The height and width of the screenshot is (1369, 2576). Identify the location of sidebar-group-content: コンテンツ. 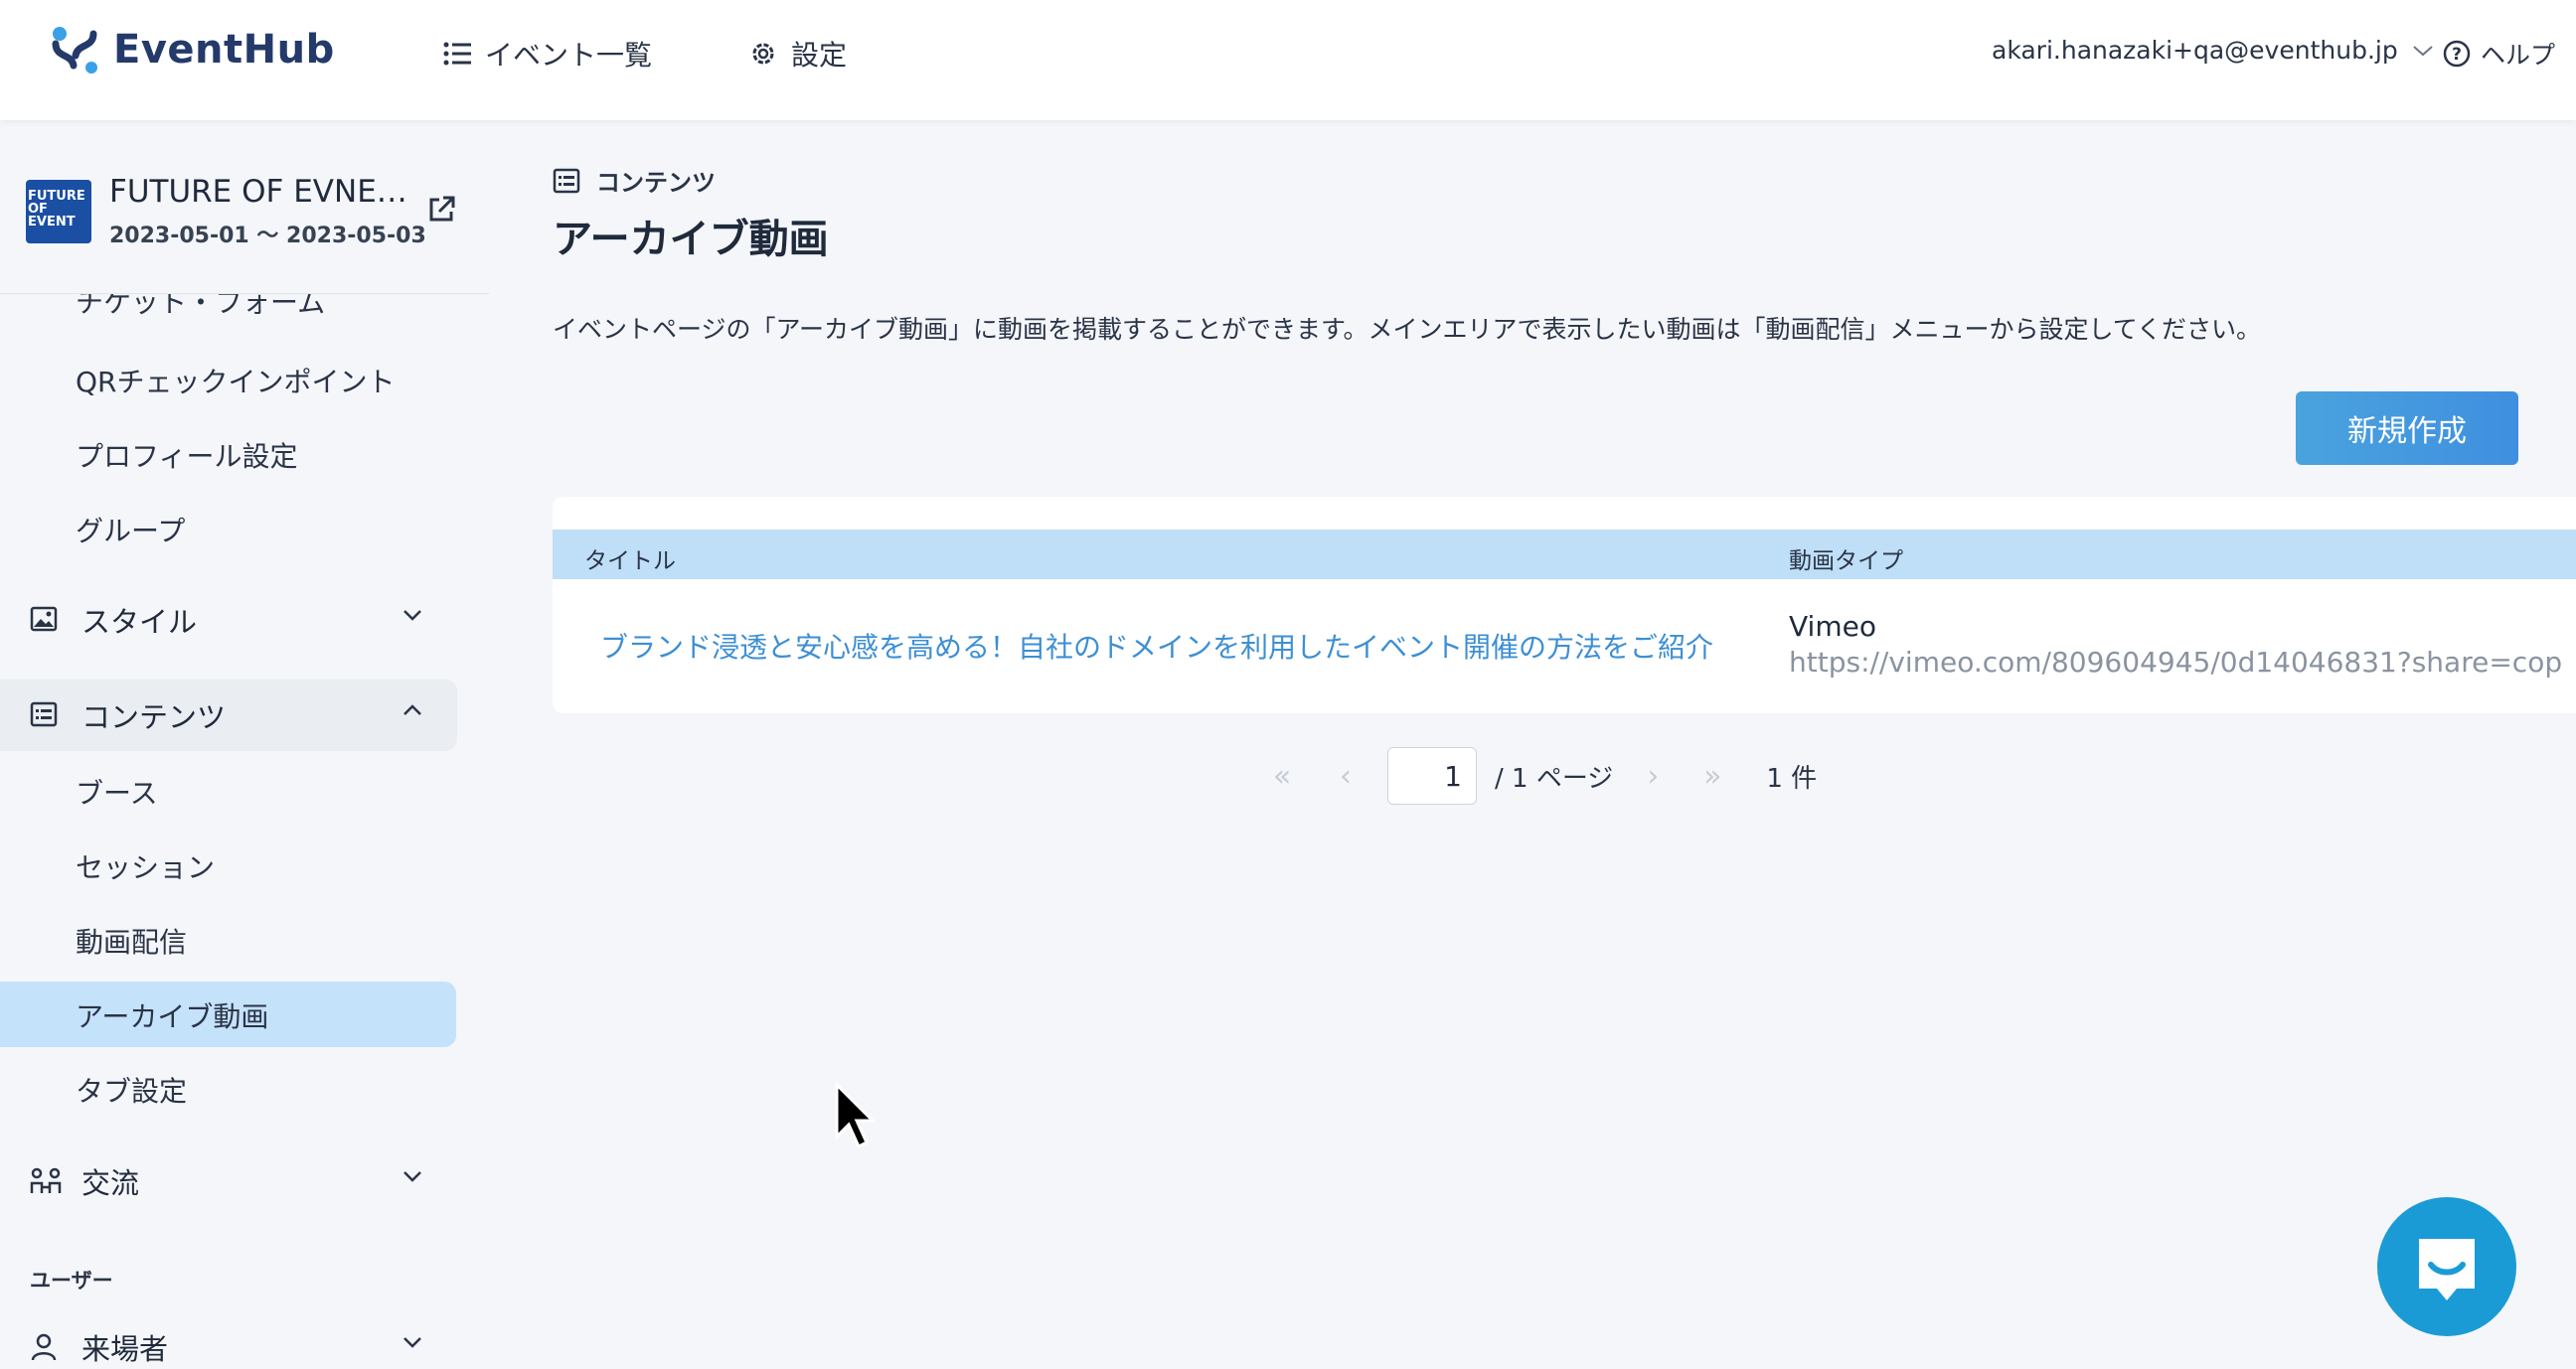
(228, 715).